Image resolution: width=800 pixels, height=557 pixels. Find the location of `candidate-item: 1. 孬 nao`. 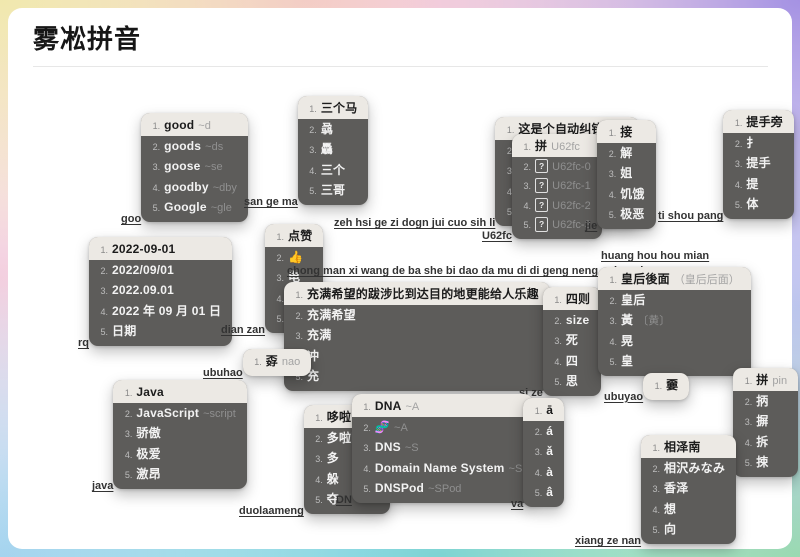

candidate-item: 1. 孬 nao is located at coordinates (277, 362).